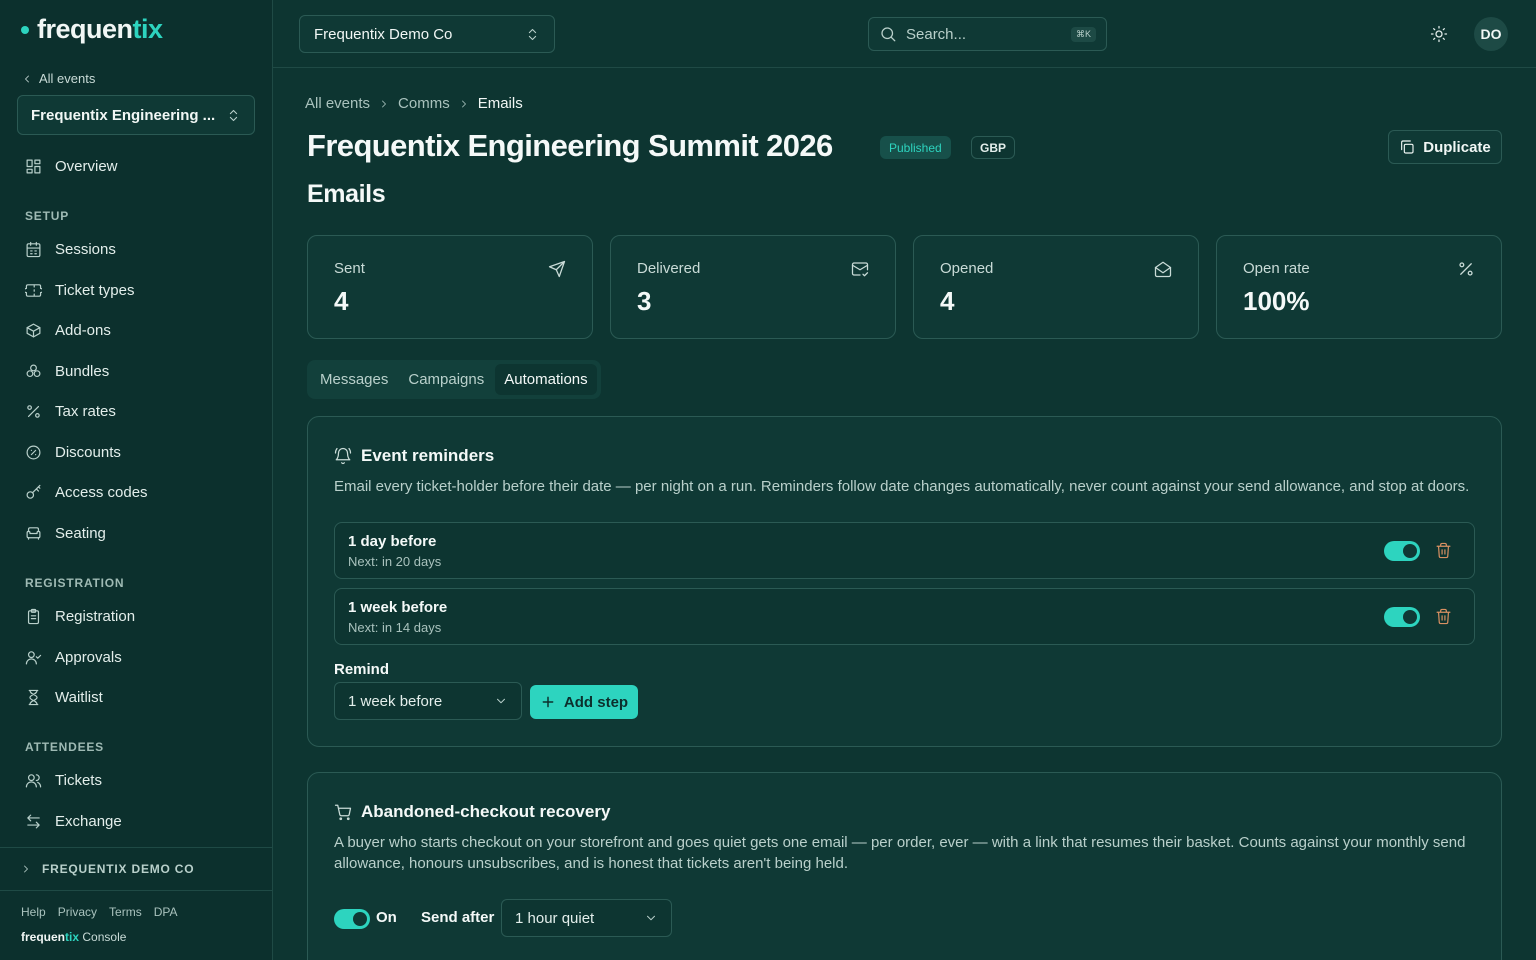 This screenshot has width=1536, height=960. What do you see at coordinates (395, 561) in the screenshot?
I see `reminder-step-next: Next: in 20 days` at bounding box center [395, 561].